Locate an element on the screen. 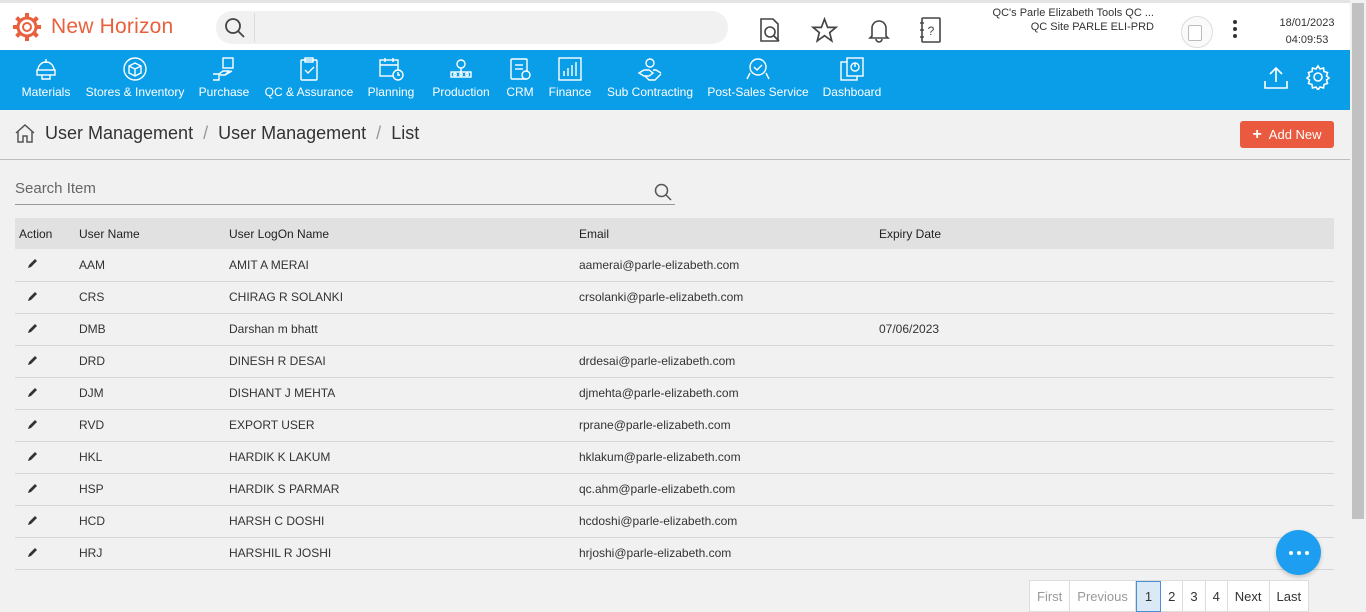  scrollbar-thumb is located at coordinates (1358, 261).